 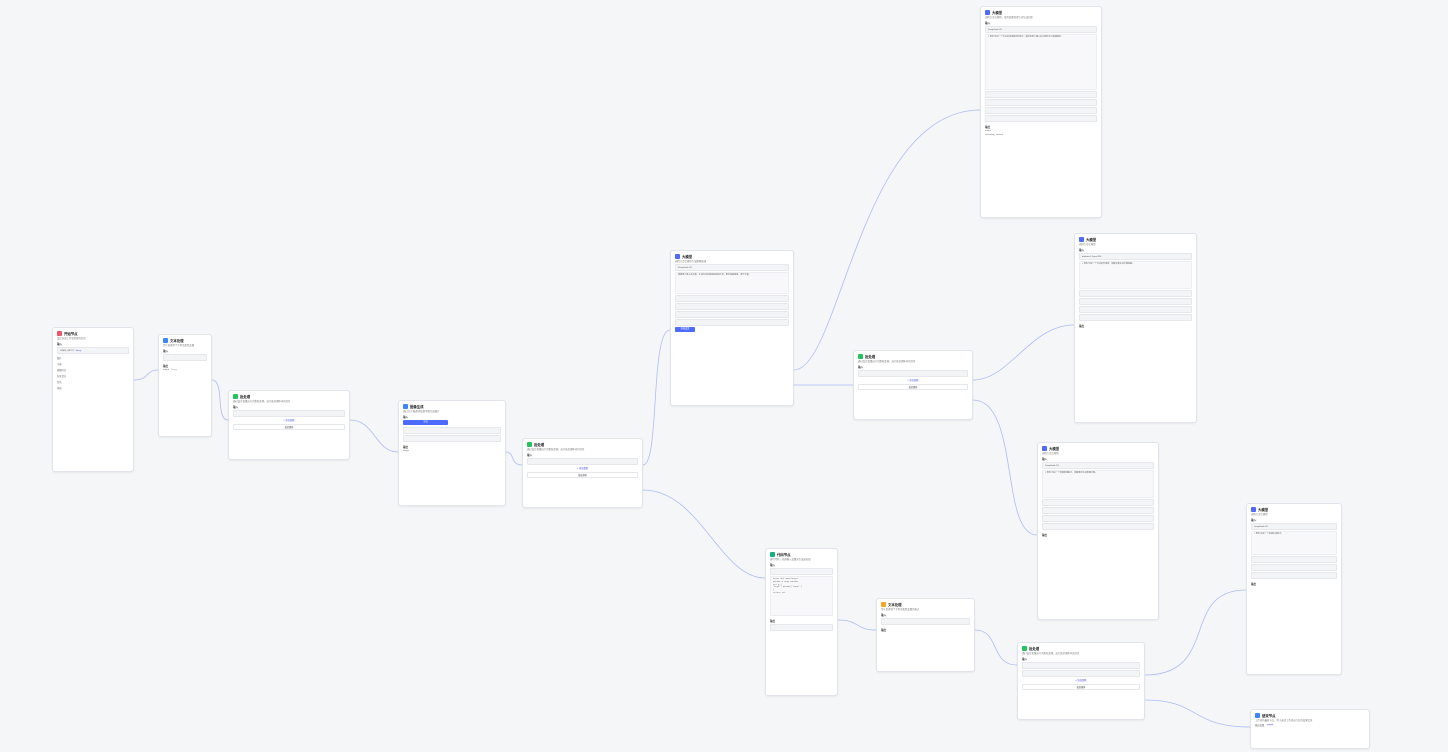 What do you see at coordinates (772, 554) in the screenshot?
I see `code-icon` at bounding box center [772, 554].